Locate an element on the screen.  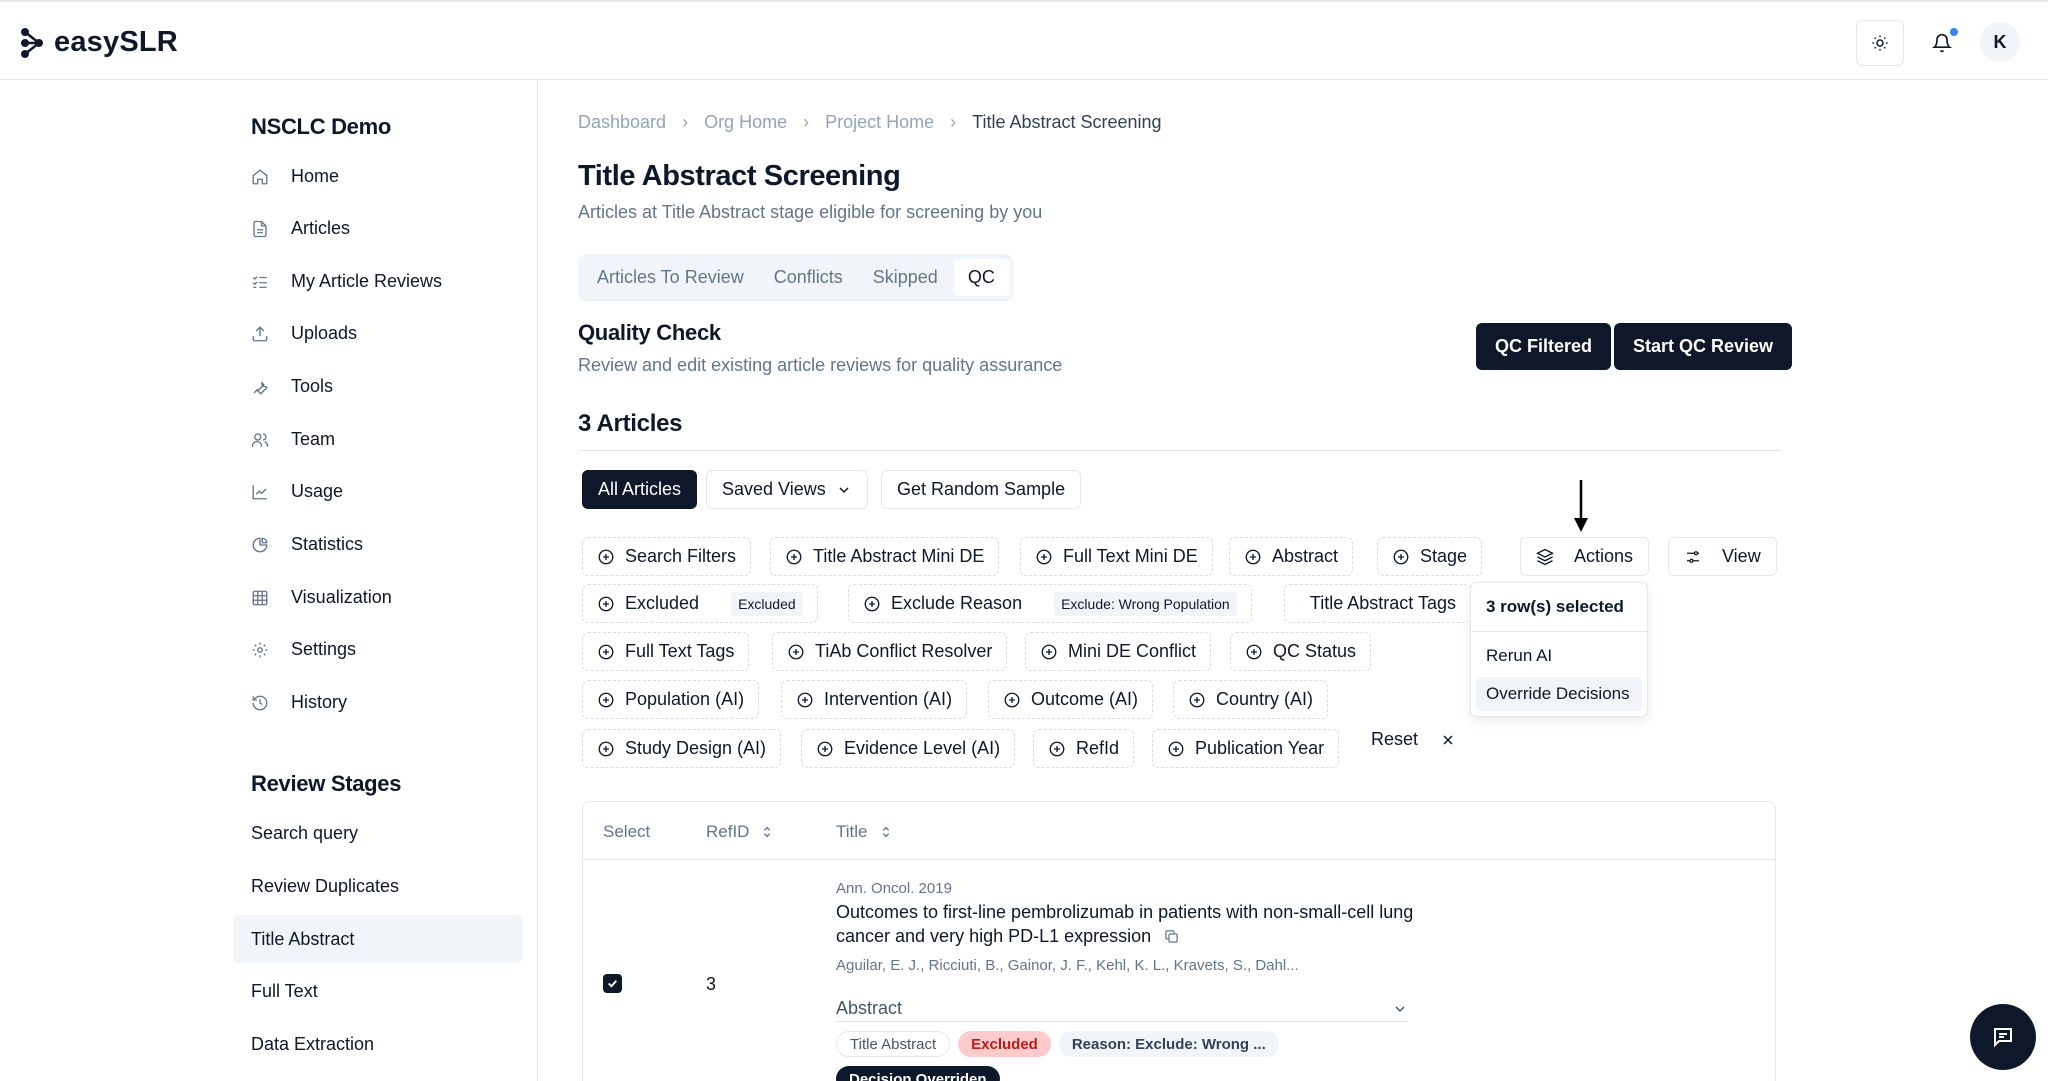
sidebar-item-label: History is located at coordinates (319, 702).